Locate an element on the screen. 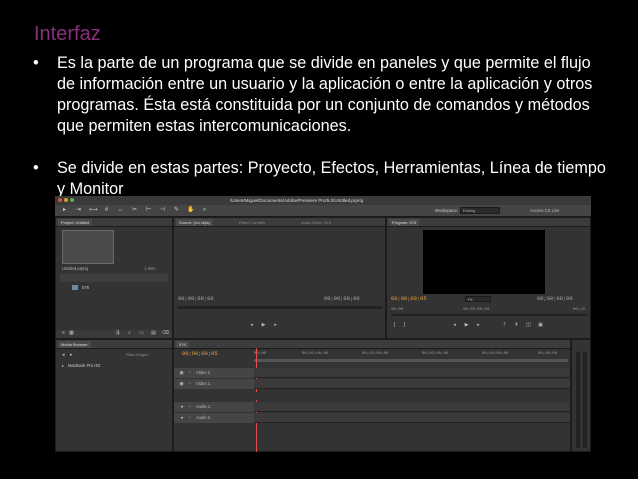 This screenshot has height=479, width=638. tab-project: Project: Untitled is located at coordinates (75, 222).